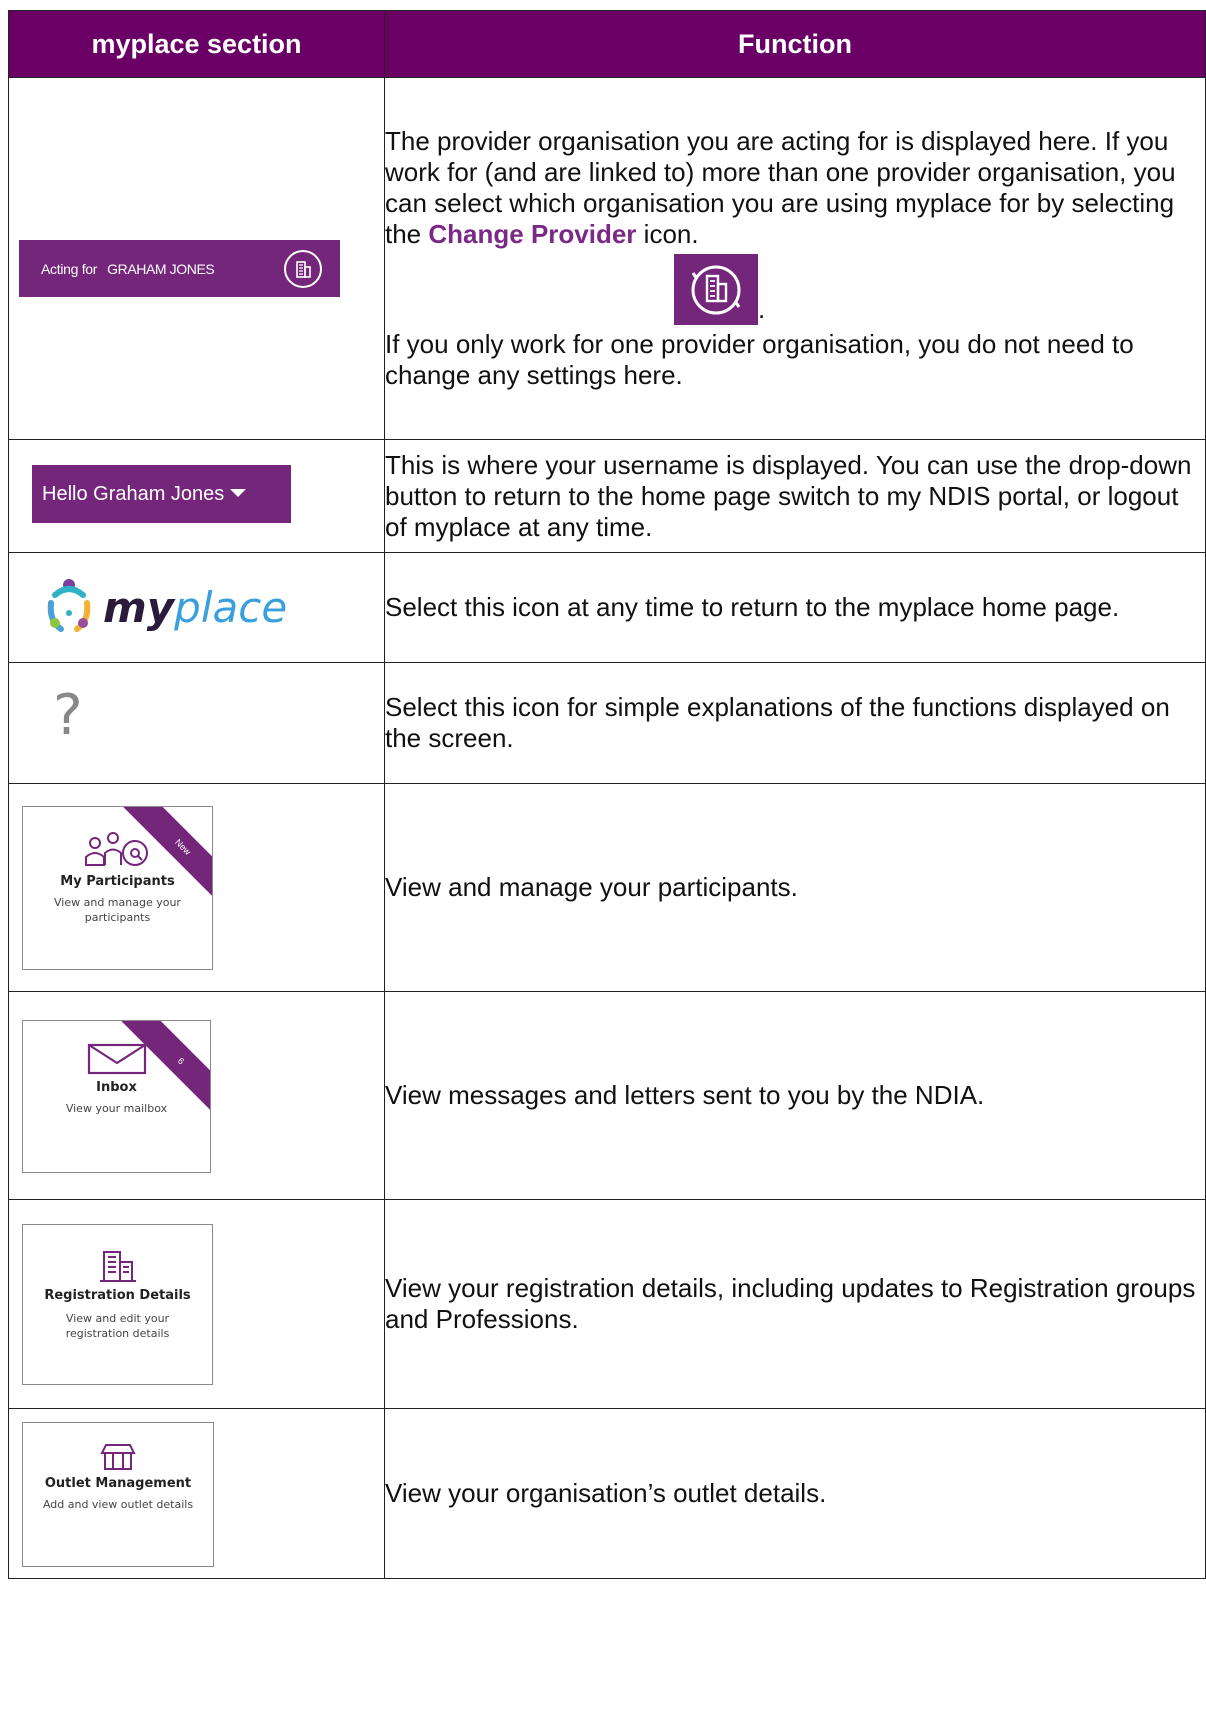 The width and height of the screenshot is (1206, 1715). I want to click on section-cell: 6 Inbox View your mailbox, so click(196, 1095).